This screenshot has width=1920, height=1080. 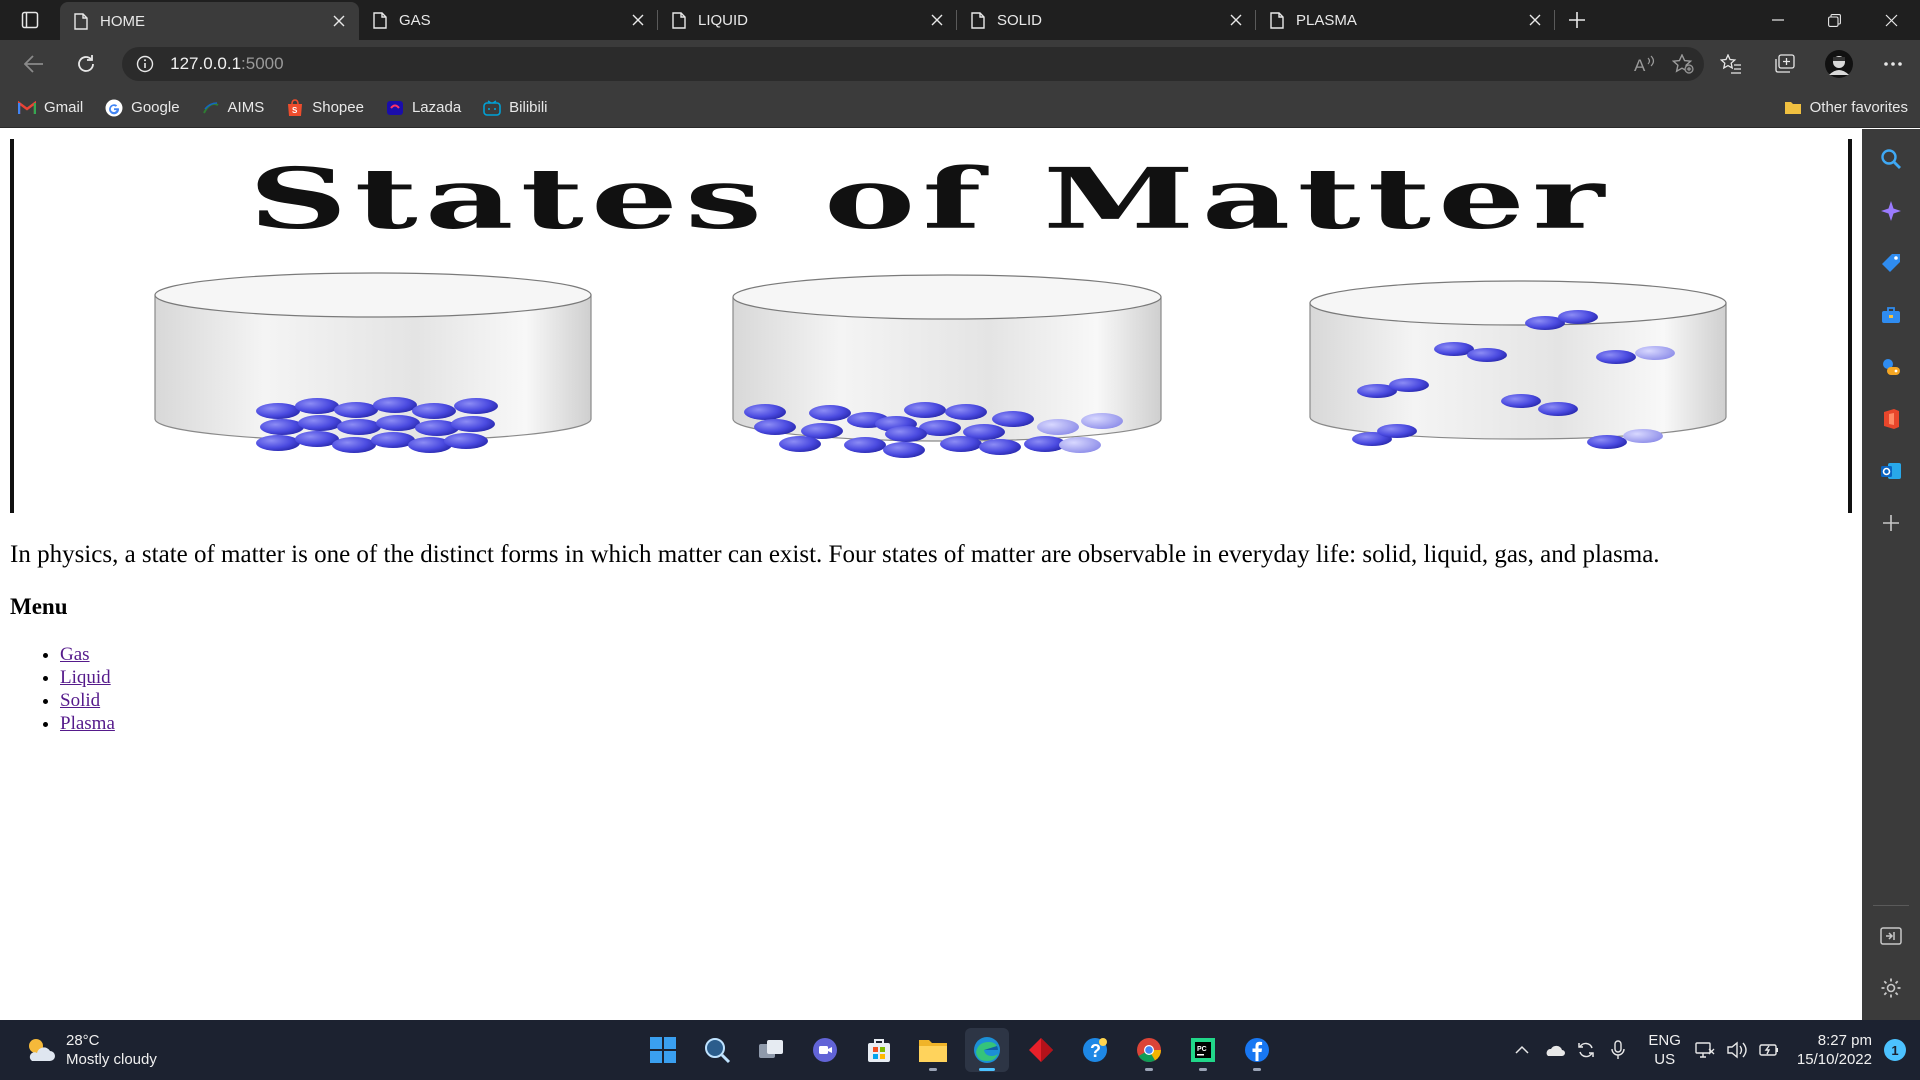 I want to click on tab-strip: HOME GAS LIQUID SOLID PLASMA, so click(x=807, y=20).